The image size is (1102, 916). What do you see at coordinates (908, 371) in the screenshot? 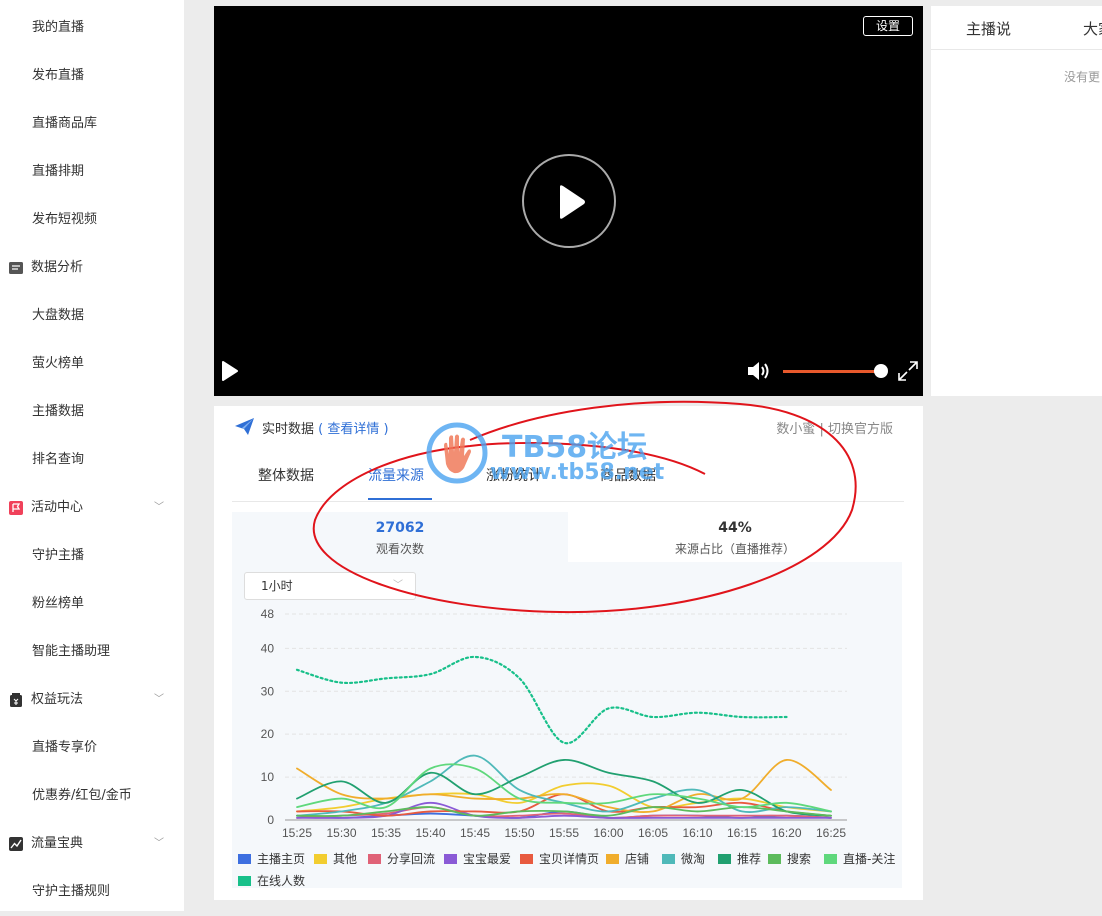
I see `fullscreen-icon` at bounding box center [908, 371].